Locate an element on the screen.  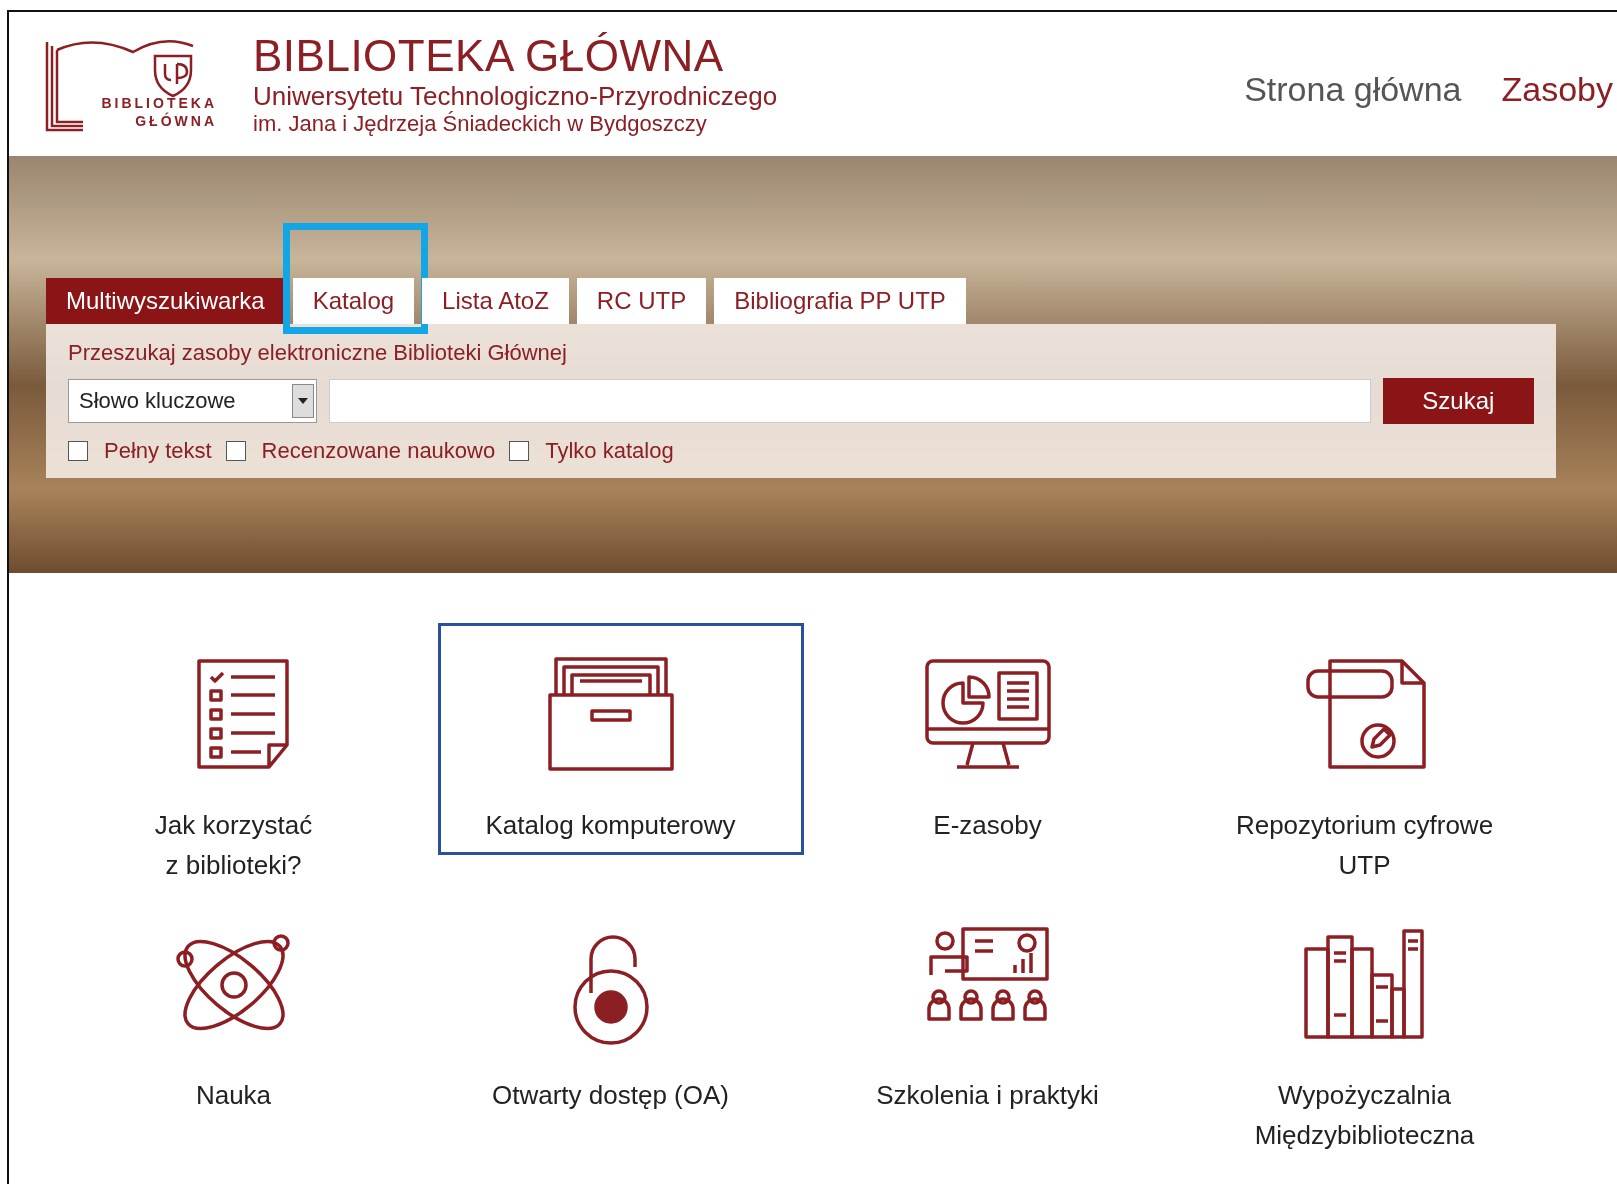
search-tab: RC UTP is located at coordinates (641, 301).